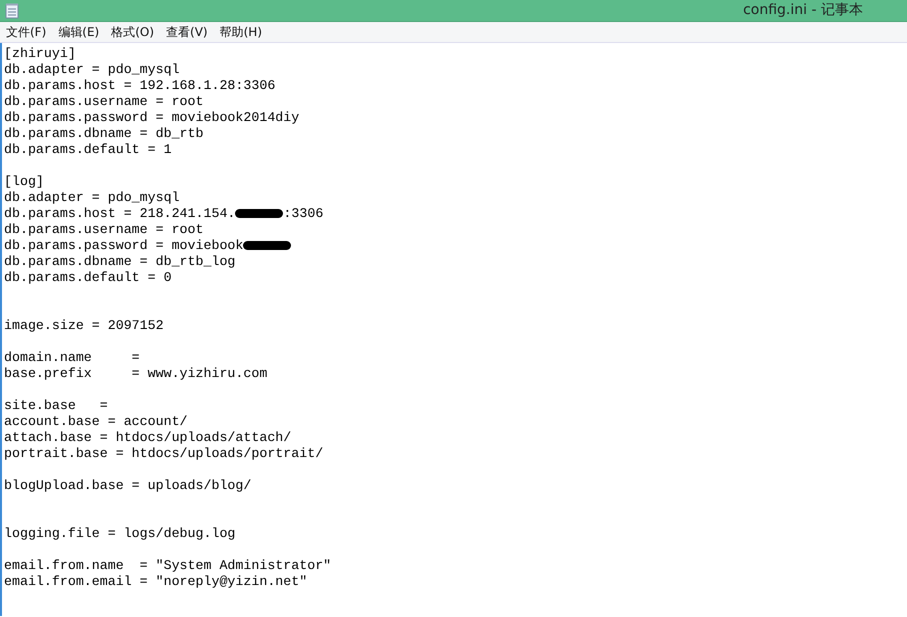  Describe the element at coordinates (104, 134) in the screenshot. I see `text-line: db.params.dbname = db_rtb` at that location.